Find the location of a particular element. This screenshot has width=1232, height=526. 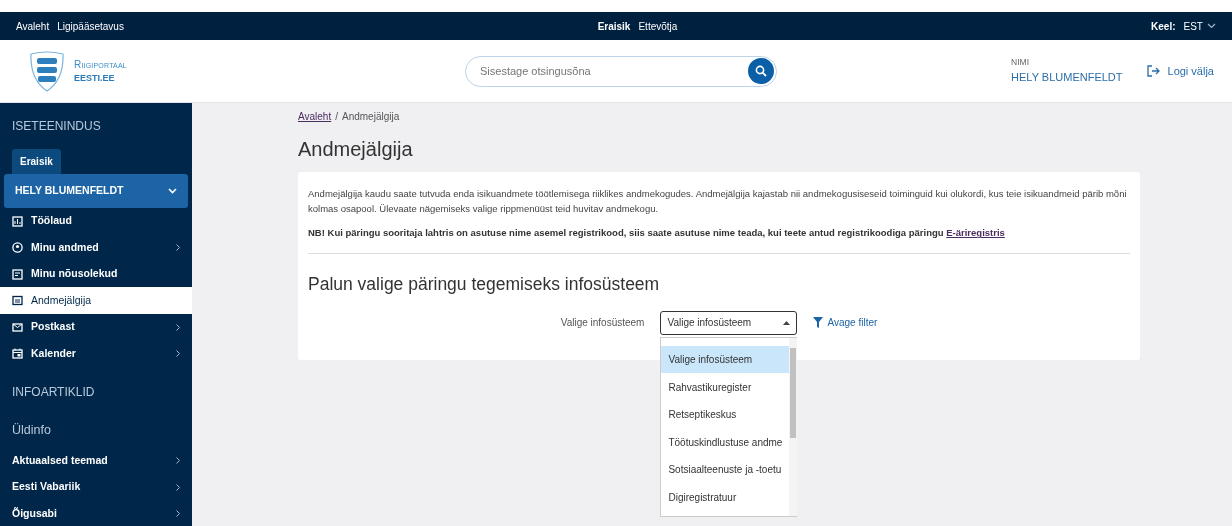

person-icon is located at coordinates (17, 247).